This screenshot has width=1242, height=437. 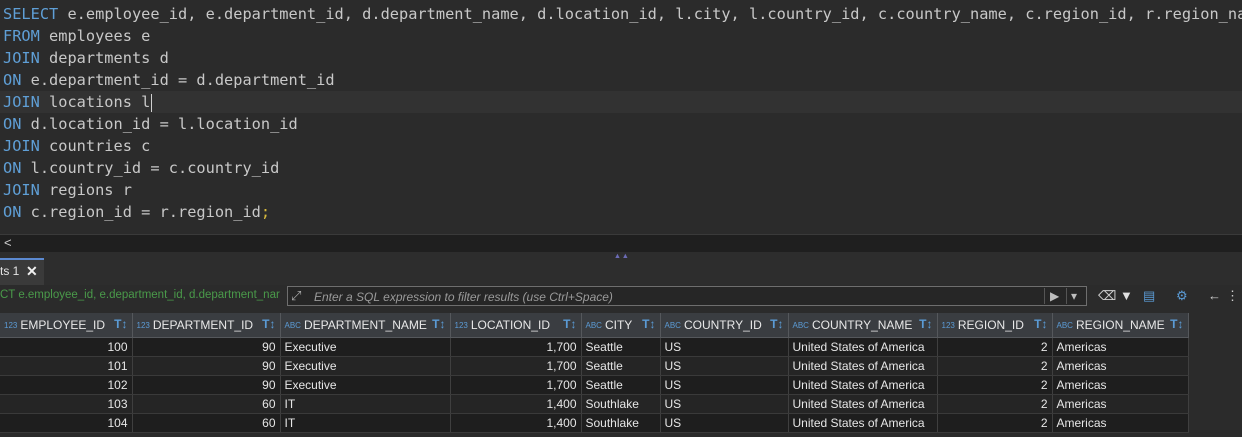 What do you see at coordinates (1107, 296) in the screenshot?
I see `eraser-icon: ⌫` at bounding box center [1107, 296].